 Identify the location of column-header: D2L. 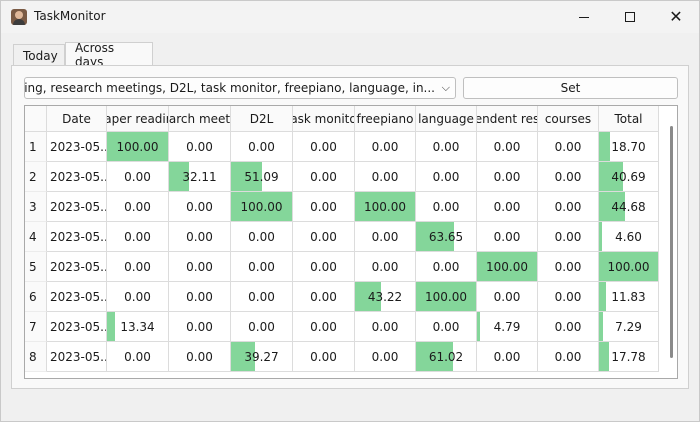
(262, 119).